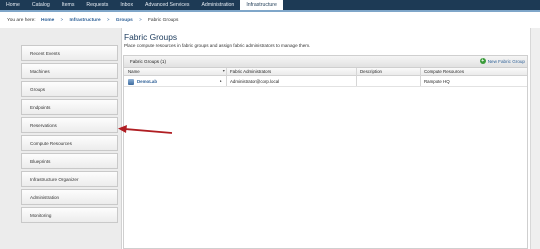  Describe the element at coordinates (134, 71) in the screenshot. I see `column-header-name: Name` at that location.